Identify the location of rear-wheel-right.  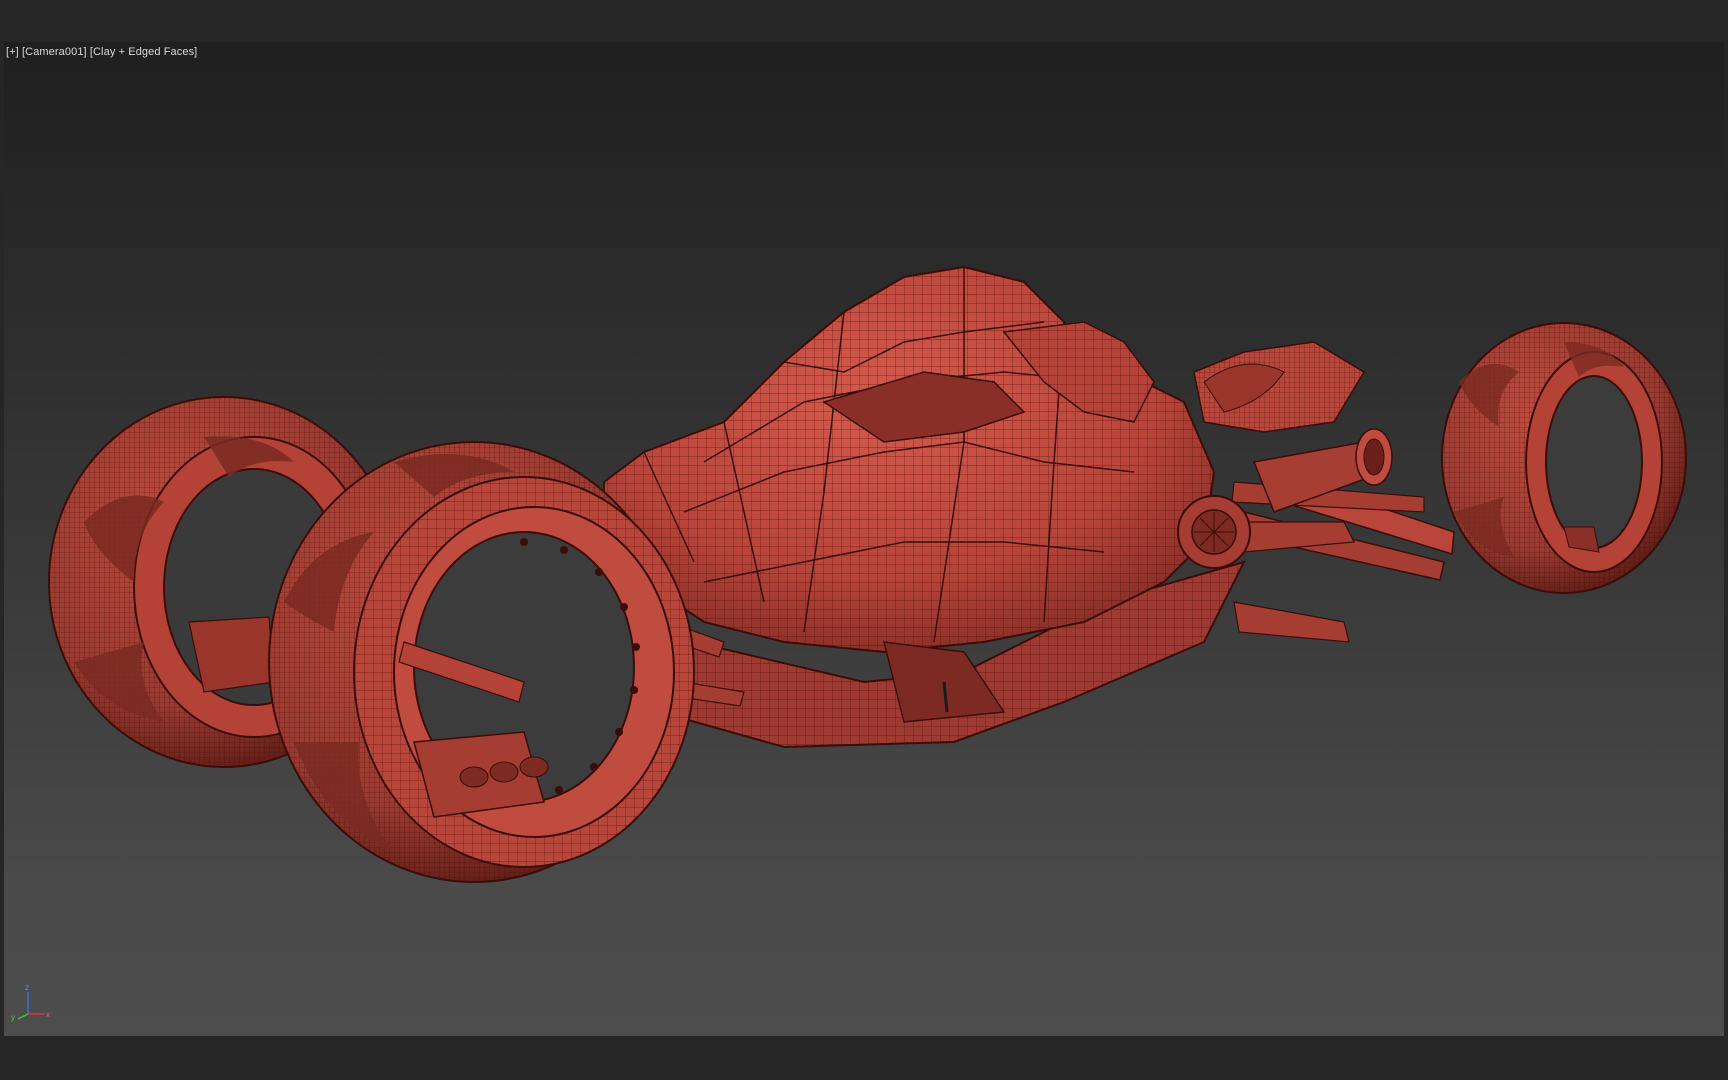
(1564, 458).